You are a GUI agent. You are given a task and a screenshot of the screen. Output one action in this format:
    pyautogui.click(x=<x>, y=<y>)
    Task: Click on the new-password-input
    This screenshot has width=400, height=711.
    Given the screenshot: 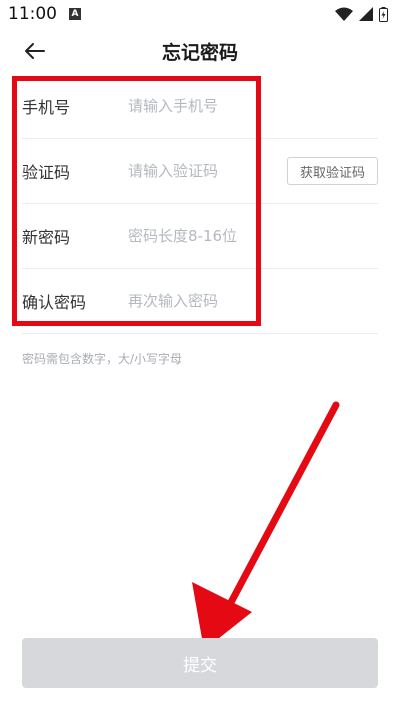 What is the action you would take?
    pyautogui.click(x=198, y=236)
    